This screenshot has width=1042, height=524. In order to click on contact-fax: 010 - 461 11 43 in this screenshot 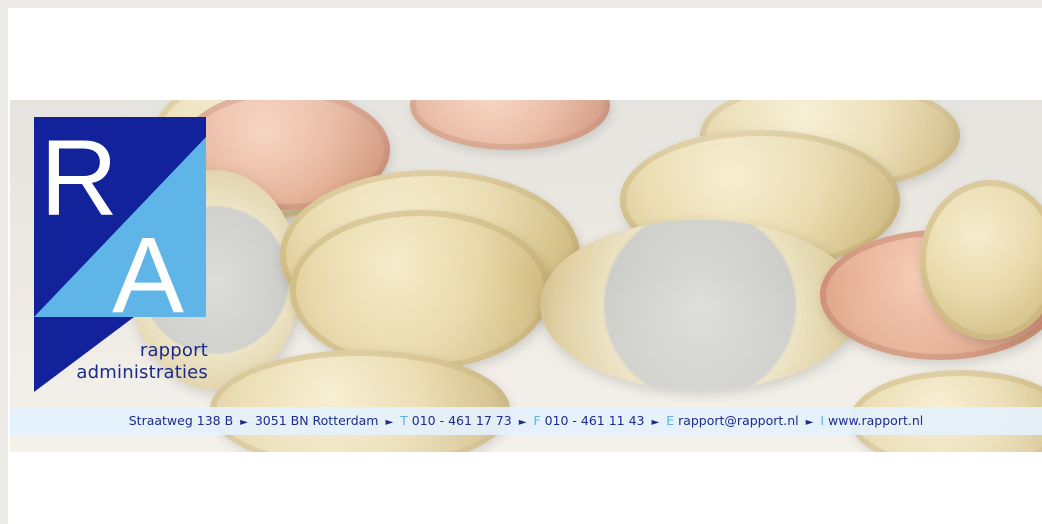, I will do `click(594, 420)`.